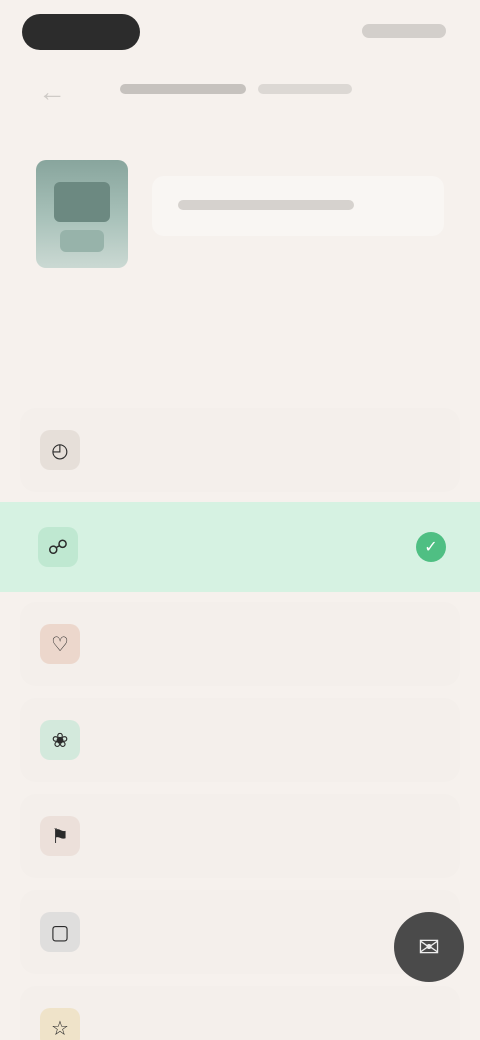  I want to click on option-item: ⚑, so click(240, 836).